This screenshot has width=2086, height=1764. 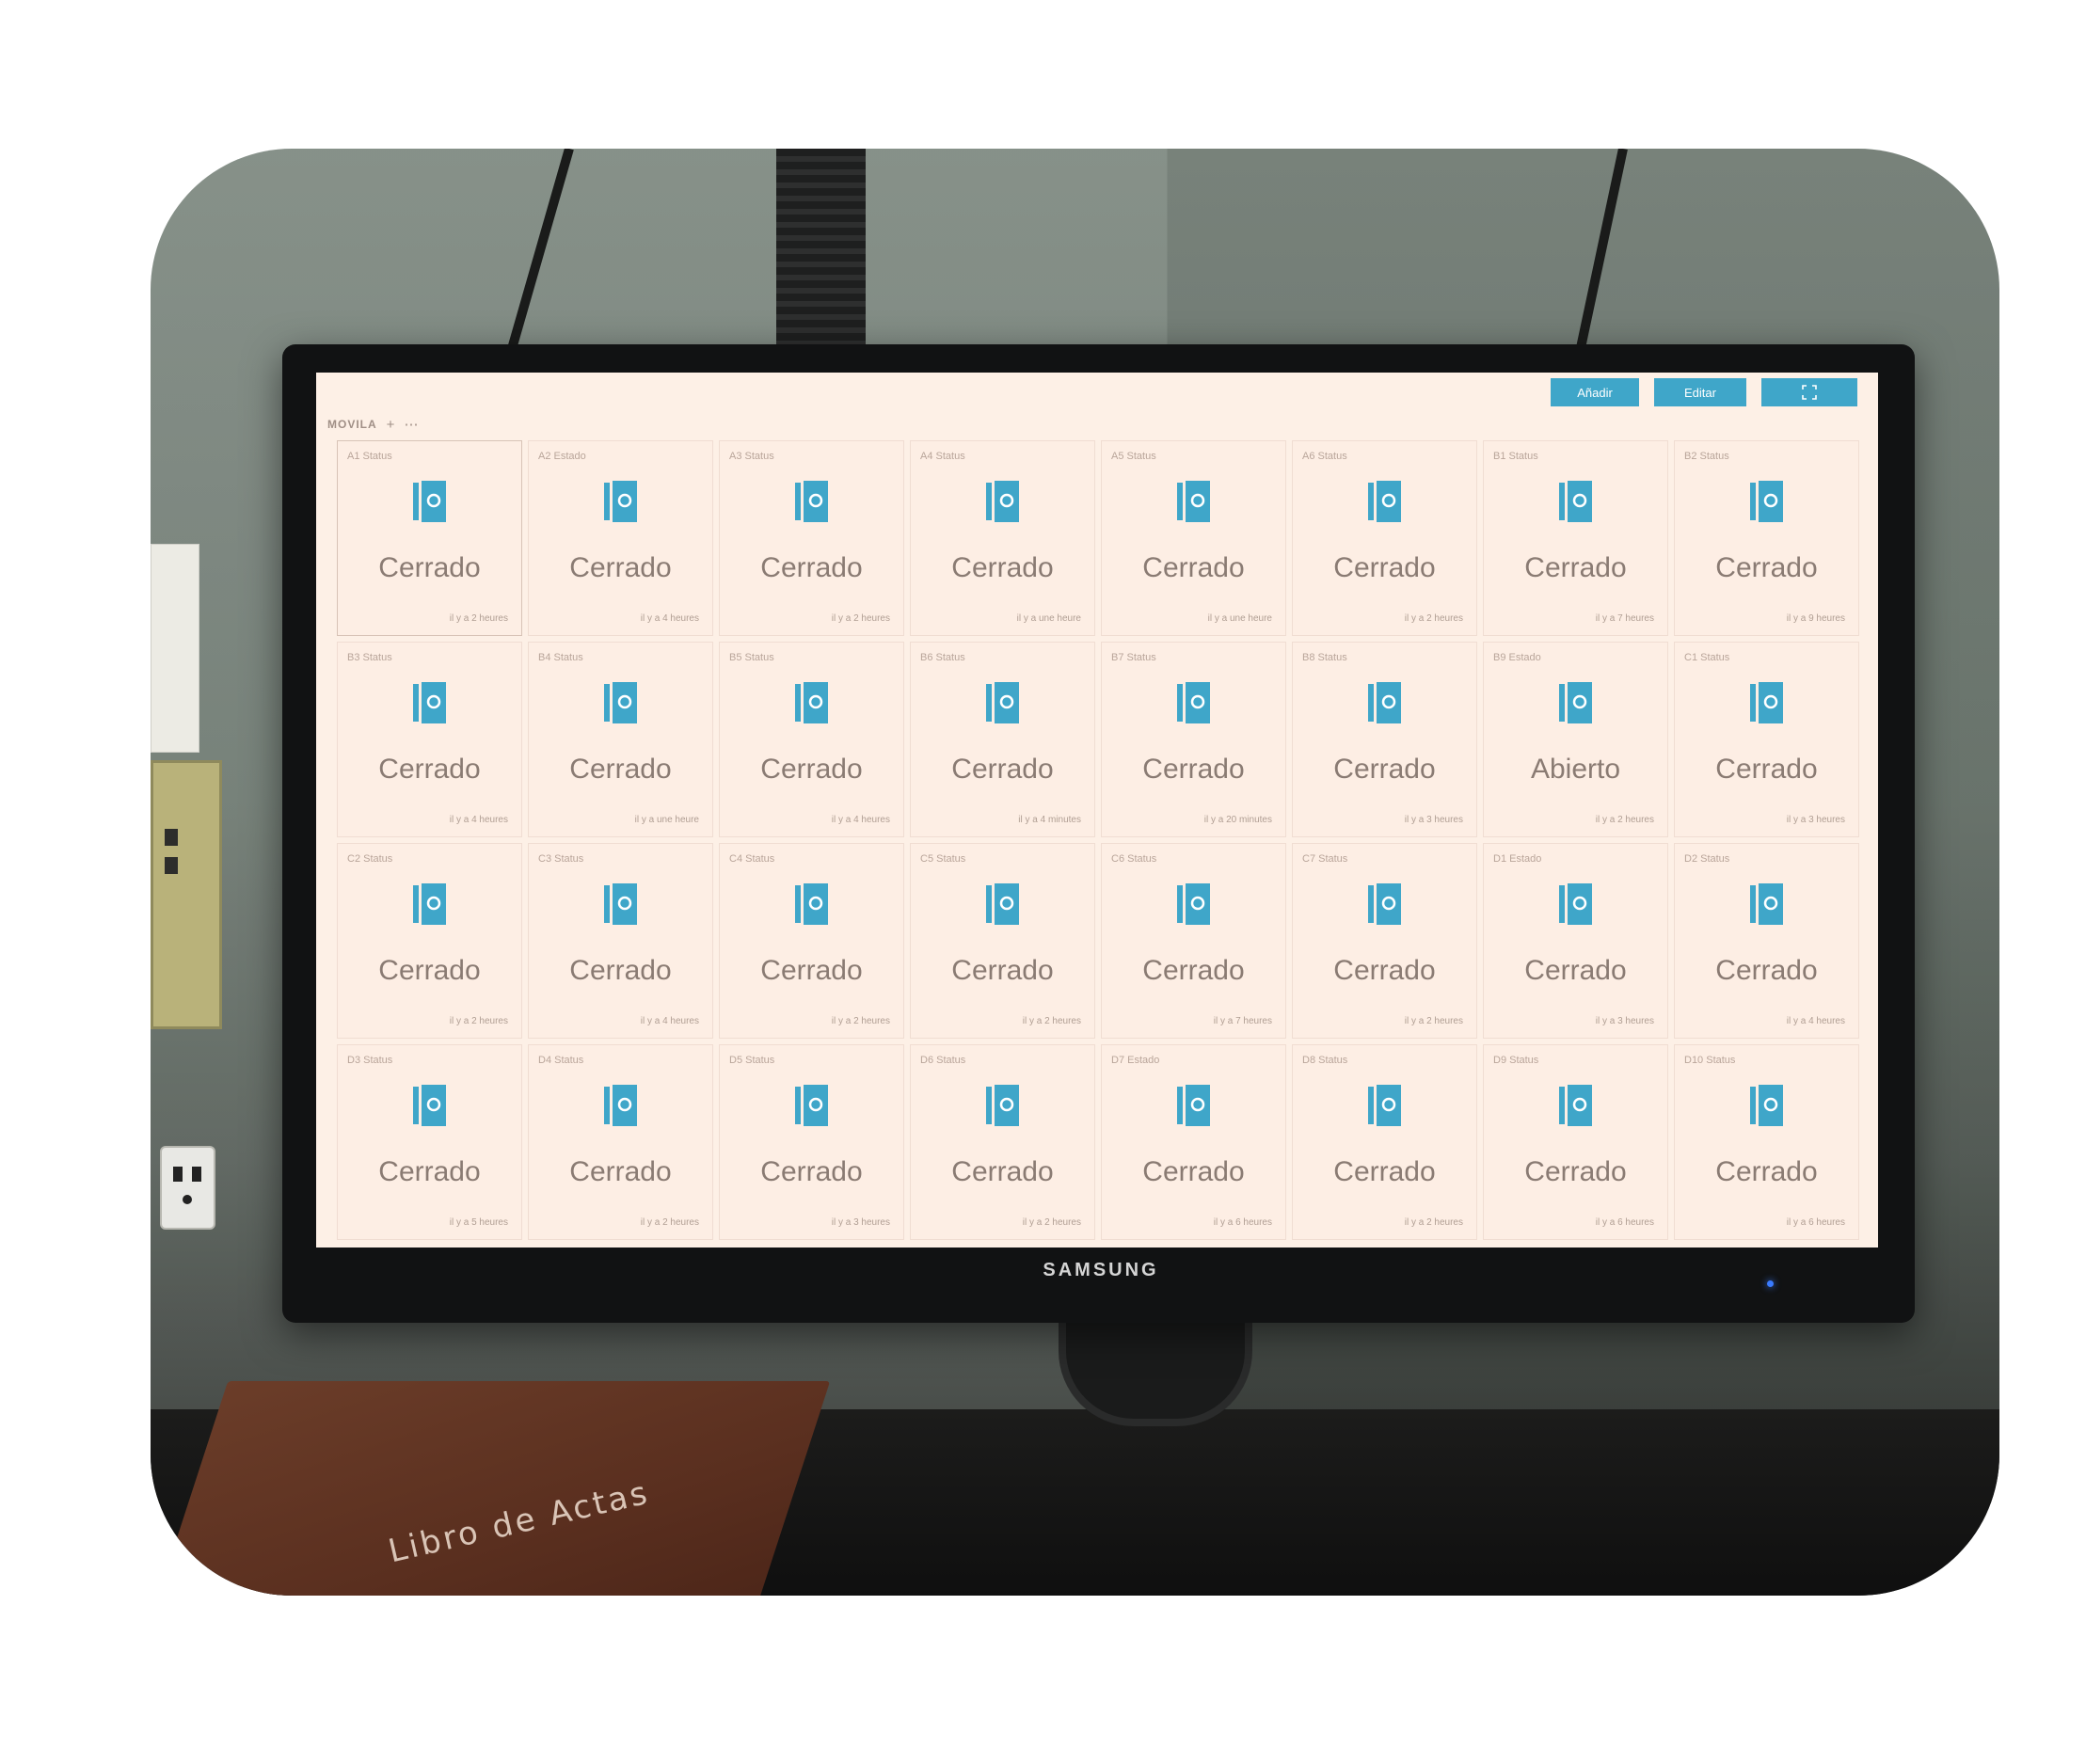 I want to click on view-tabs: MOVILA + ⋯, so click(x=373, y=424).